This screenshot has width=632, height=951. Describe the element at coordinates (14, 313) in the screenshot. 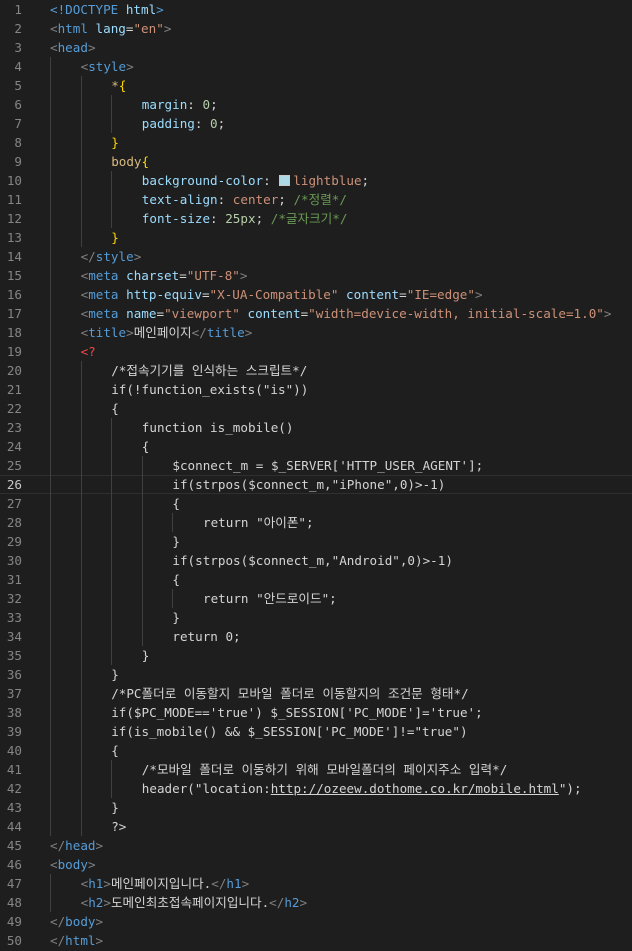

I see `line-number: 17` at that location.